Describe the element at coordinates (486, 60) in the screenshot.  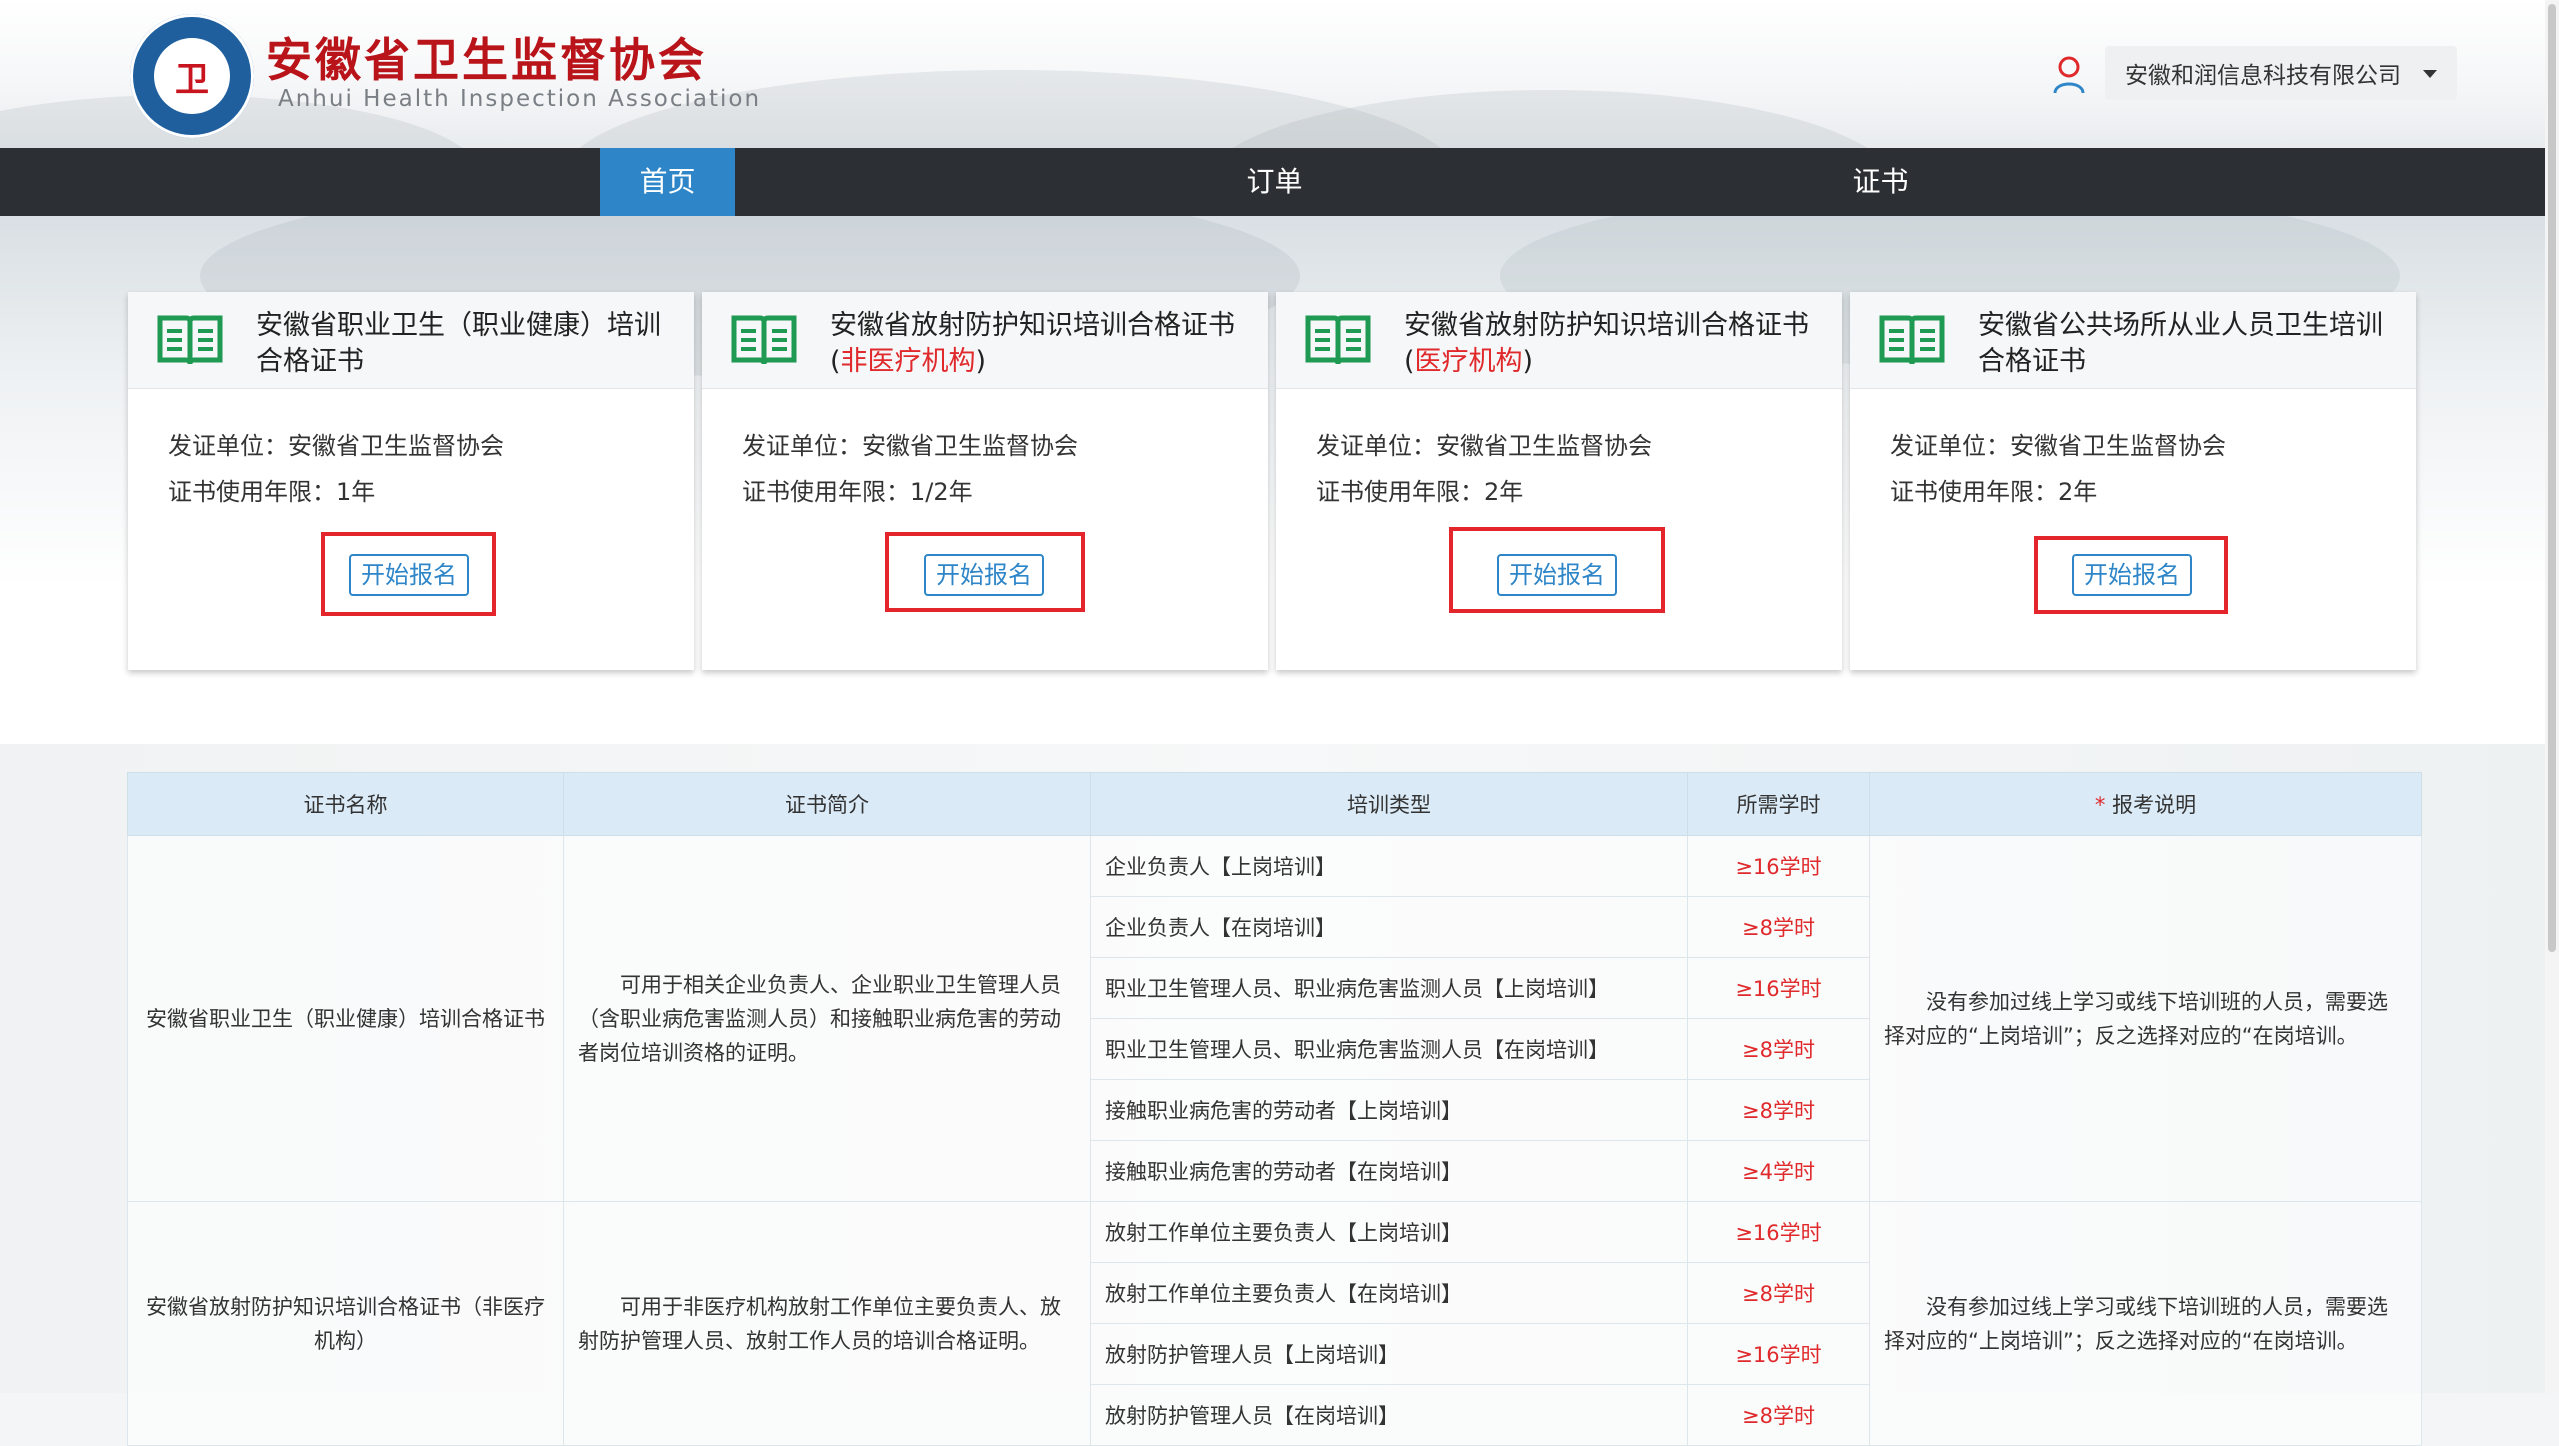
I see `site-title: 安徽省卫生监督协会` at that location.